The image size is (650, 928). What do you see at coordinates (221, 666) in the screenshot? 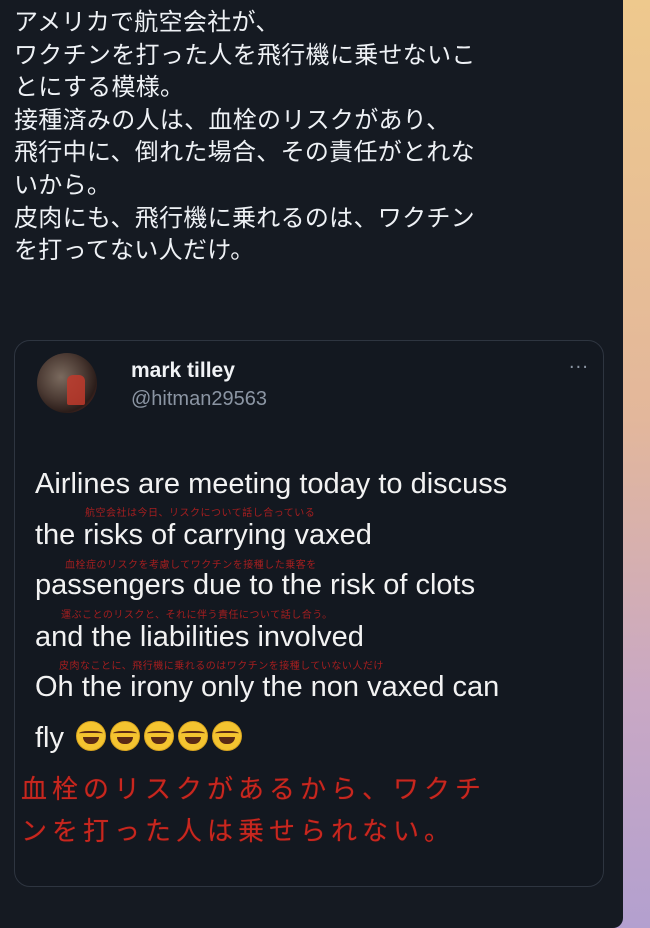
I see `translation-subtitle: 皮肉なことに、飛行機に乗れるのはワクチンを接種していない人だけ` at bounding box center [221, 666].